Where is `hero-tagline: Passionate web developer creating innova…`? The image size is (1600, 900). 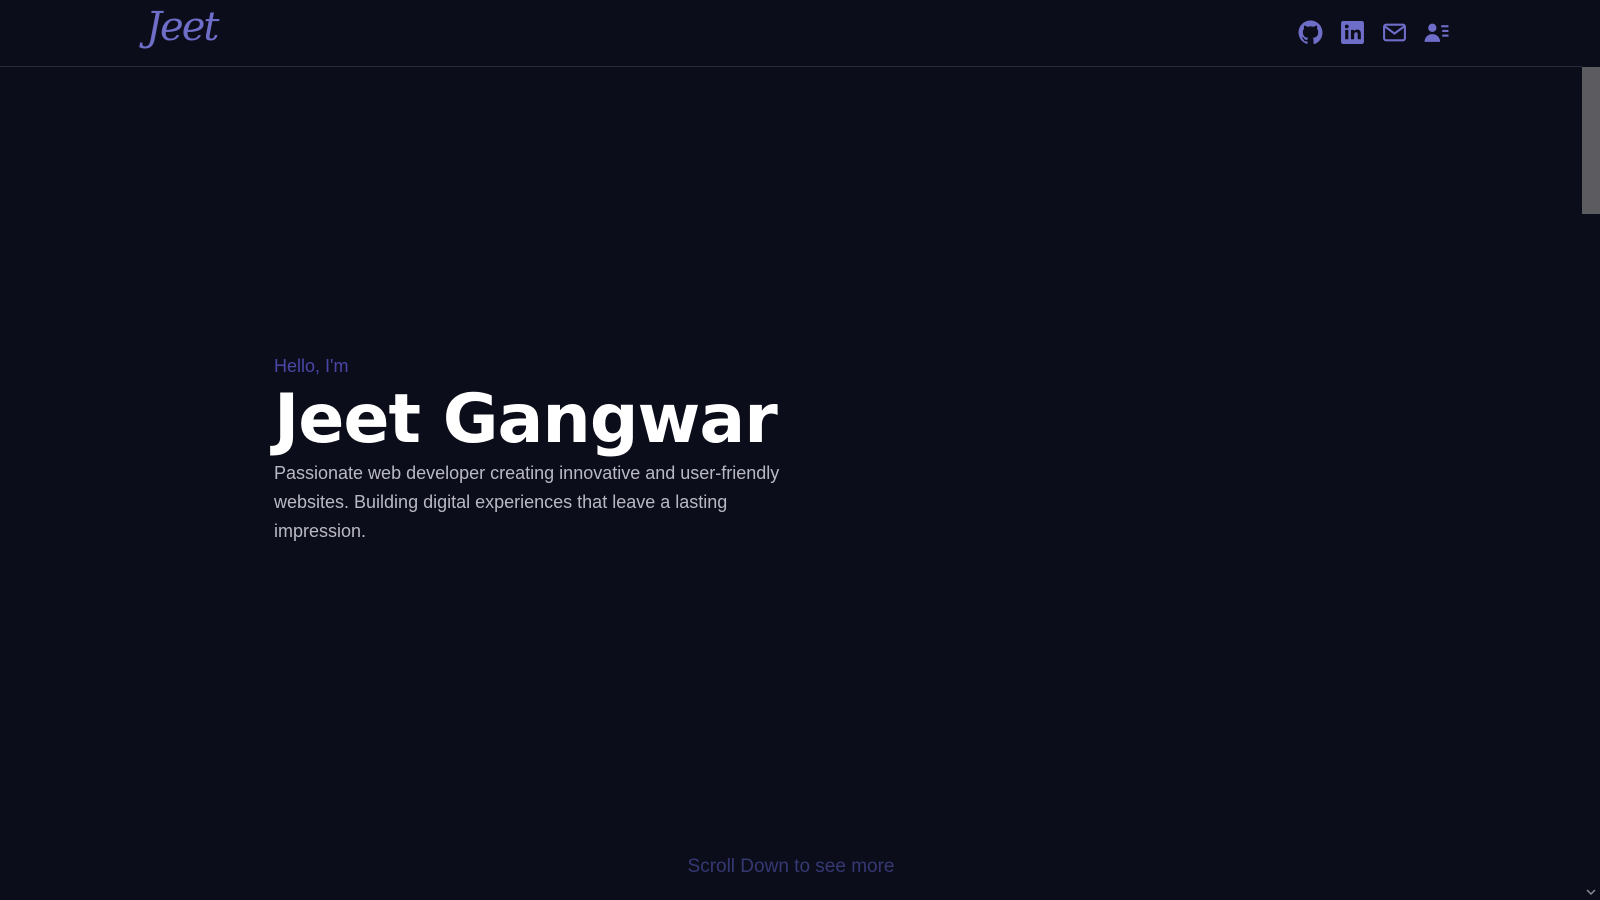
hero-tagline: Passionate web developer creating innova… is located at coordinates (527, 502).